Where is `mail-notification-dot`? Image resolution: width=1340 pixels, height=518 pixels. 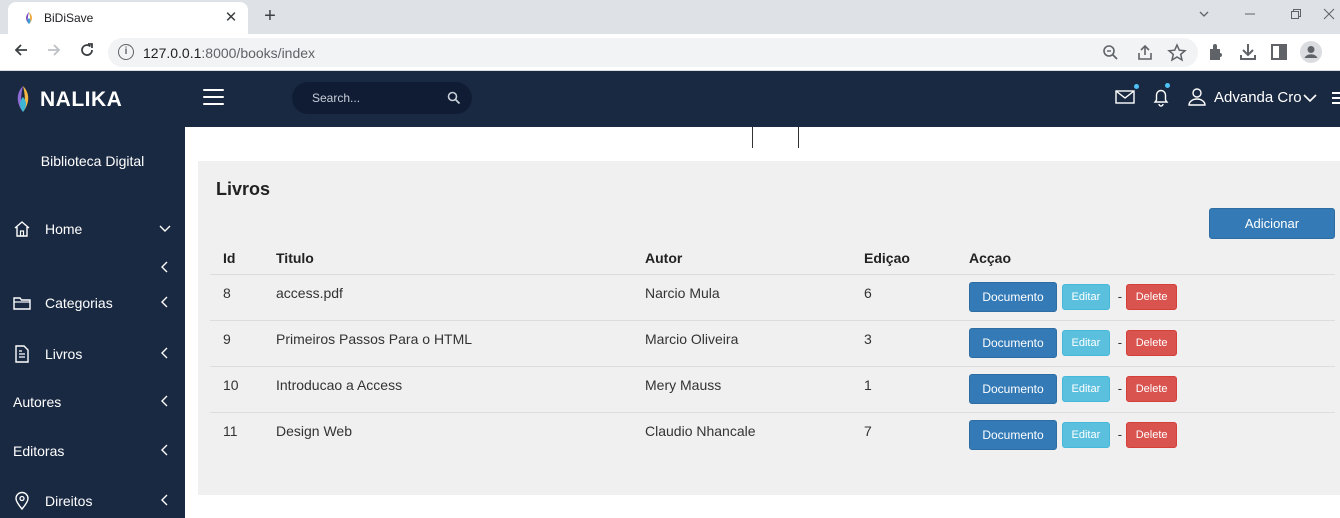
mail-notification-dot is located at coordinates (1136, 86).